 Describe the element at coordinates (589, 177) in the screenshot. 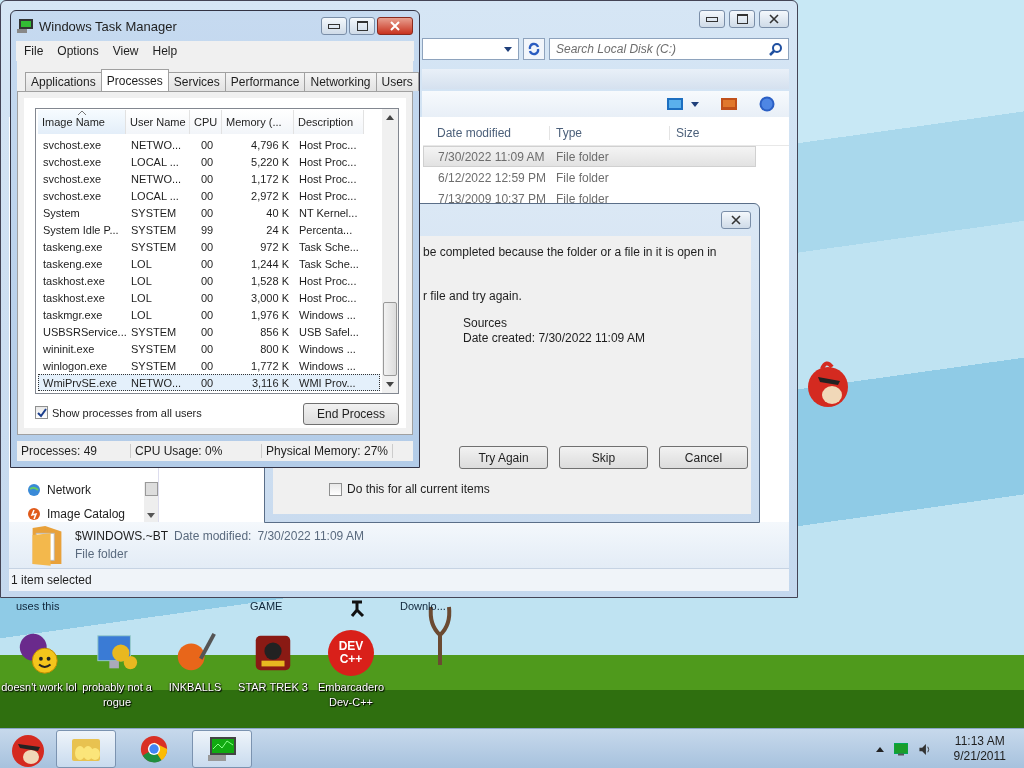

I see `file-row: 6/12/2022 12:59 PM File folder` at that location.